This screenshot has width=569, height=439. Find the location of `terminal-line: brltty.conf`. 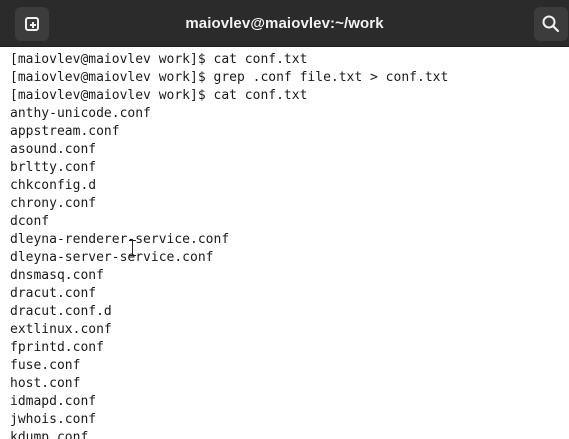

terminal-line: brltty.conf is located at coordinates (53, 167).